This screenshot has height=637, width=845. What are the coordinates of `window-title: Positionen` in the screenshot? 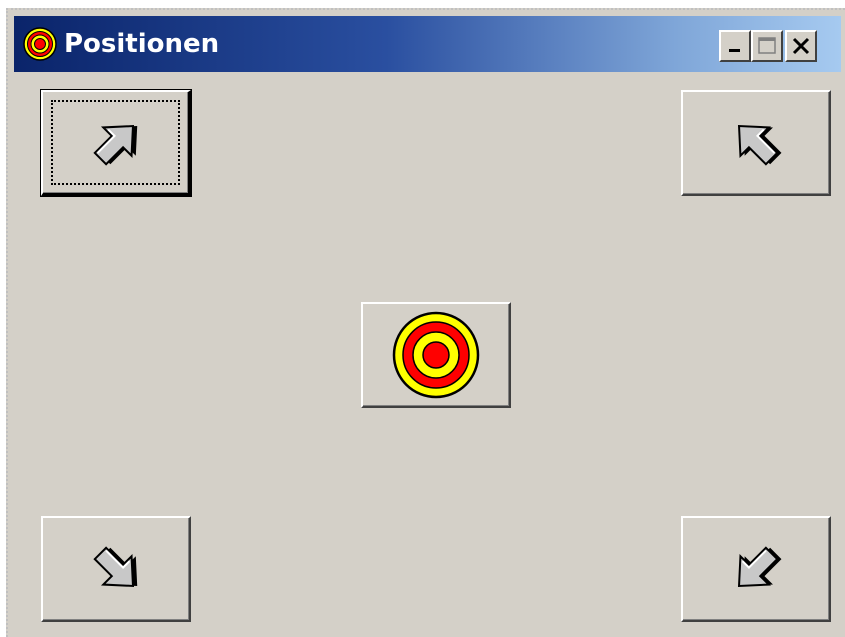 It's located at (142, 44).